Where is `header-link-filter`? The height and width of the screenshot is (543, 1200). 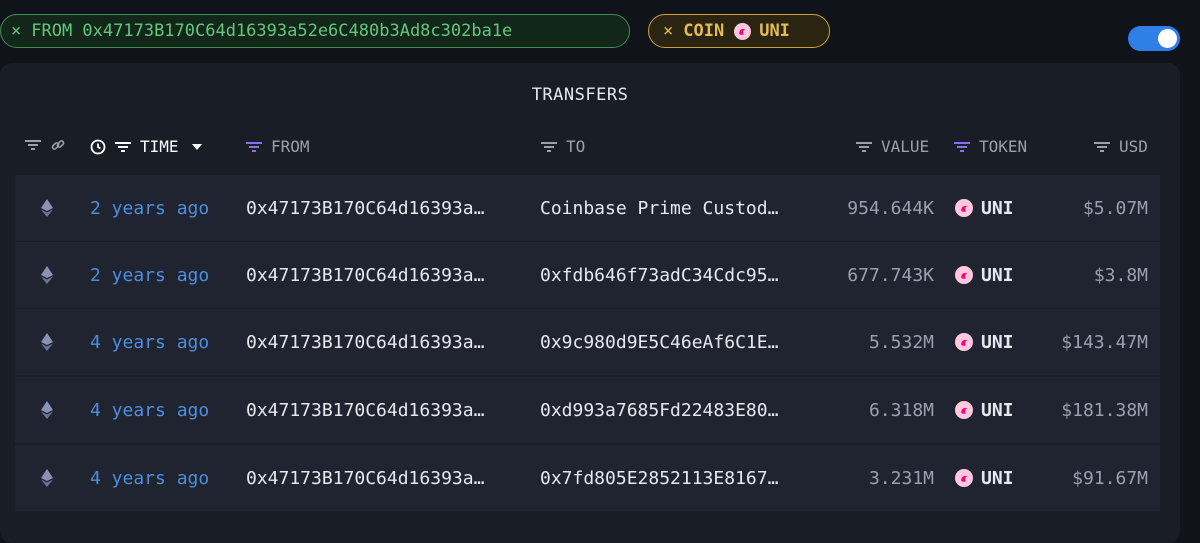 header-link-filter is located at coordinates (49, 145).